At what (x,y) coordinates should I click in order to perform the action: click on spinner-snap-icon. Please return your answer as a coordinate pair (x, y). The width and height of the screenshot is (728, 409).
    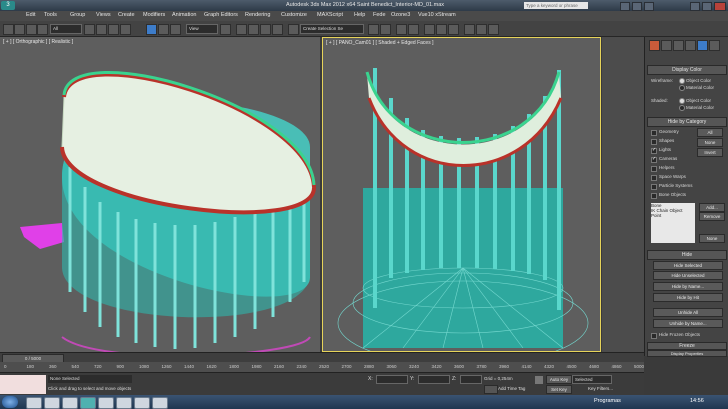
    Looking at the image, I should click on (277, 29).